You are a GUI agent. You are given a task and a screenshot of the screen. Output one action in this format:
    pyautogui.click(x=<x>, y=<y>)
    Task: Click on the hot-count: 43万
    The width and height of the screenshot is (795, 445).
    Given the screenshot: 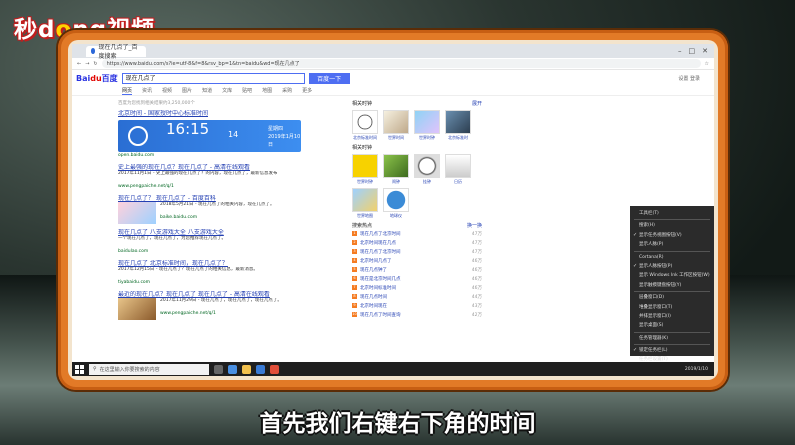 What is the action you would take?
    pyautogui.click(x=476, y=306)
    